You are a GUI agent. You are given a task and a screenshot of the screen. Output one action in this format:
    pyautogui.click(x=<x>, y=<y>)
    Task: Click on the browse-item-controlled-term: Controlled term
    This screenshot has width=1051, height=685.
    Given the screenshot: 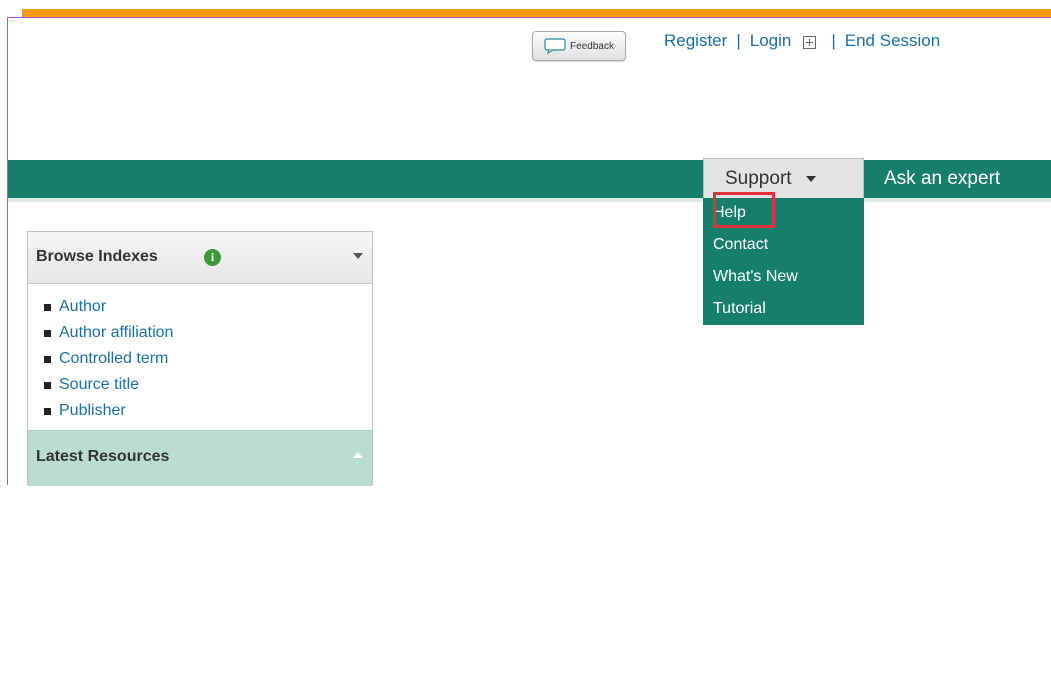 What is the action you would take?
    pyautogui.click(x=108, y=359)
    